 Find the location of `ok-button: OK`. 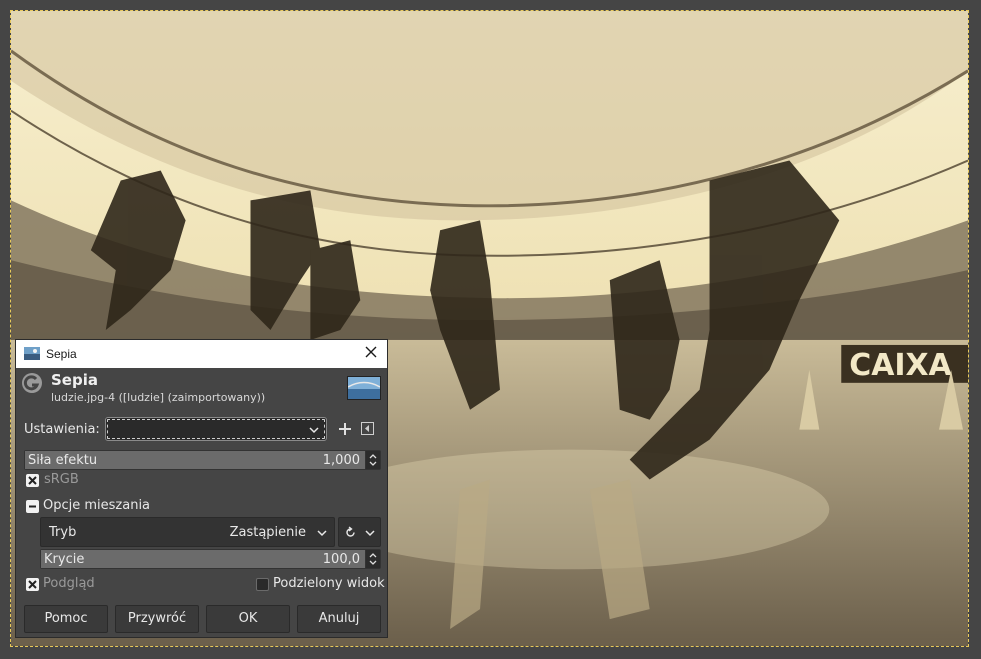

ok-button: OK is located at coordinates (248, 619).